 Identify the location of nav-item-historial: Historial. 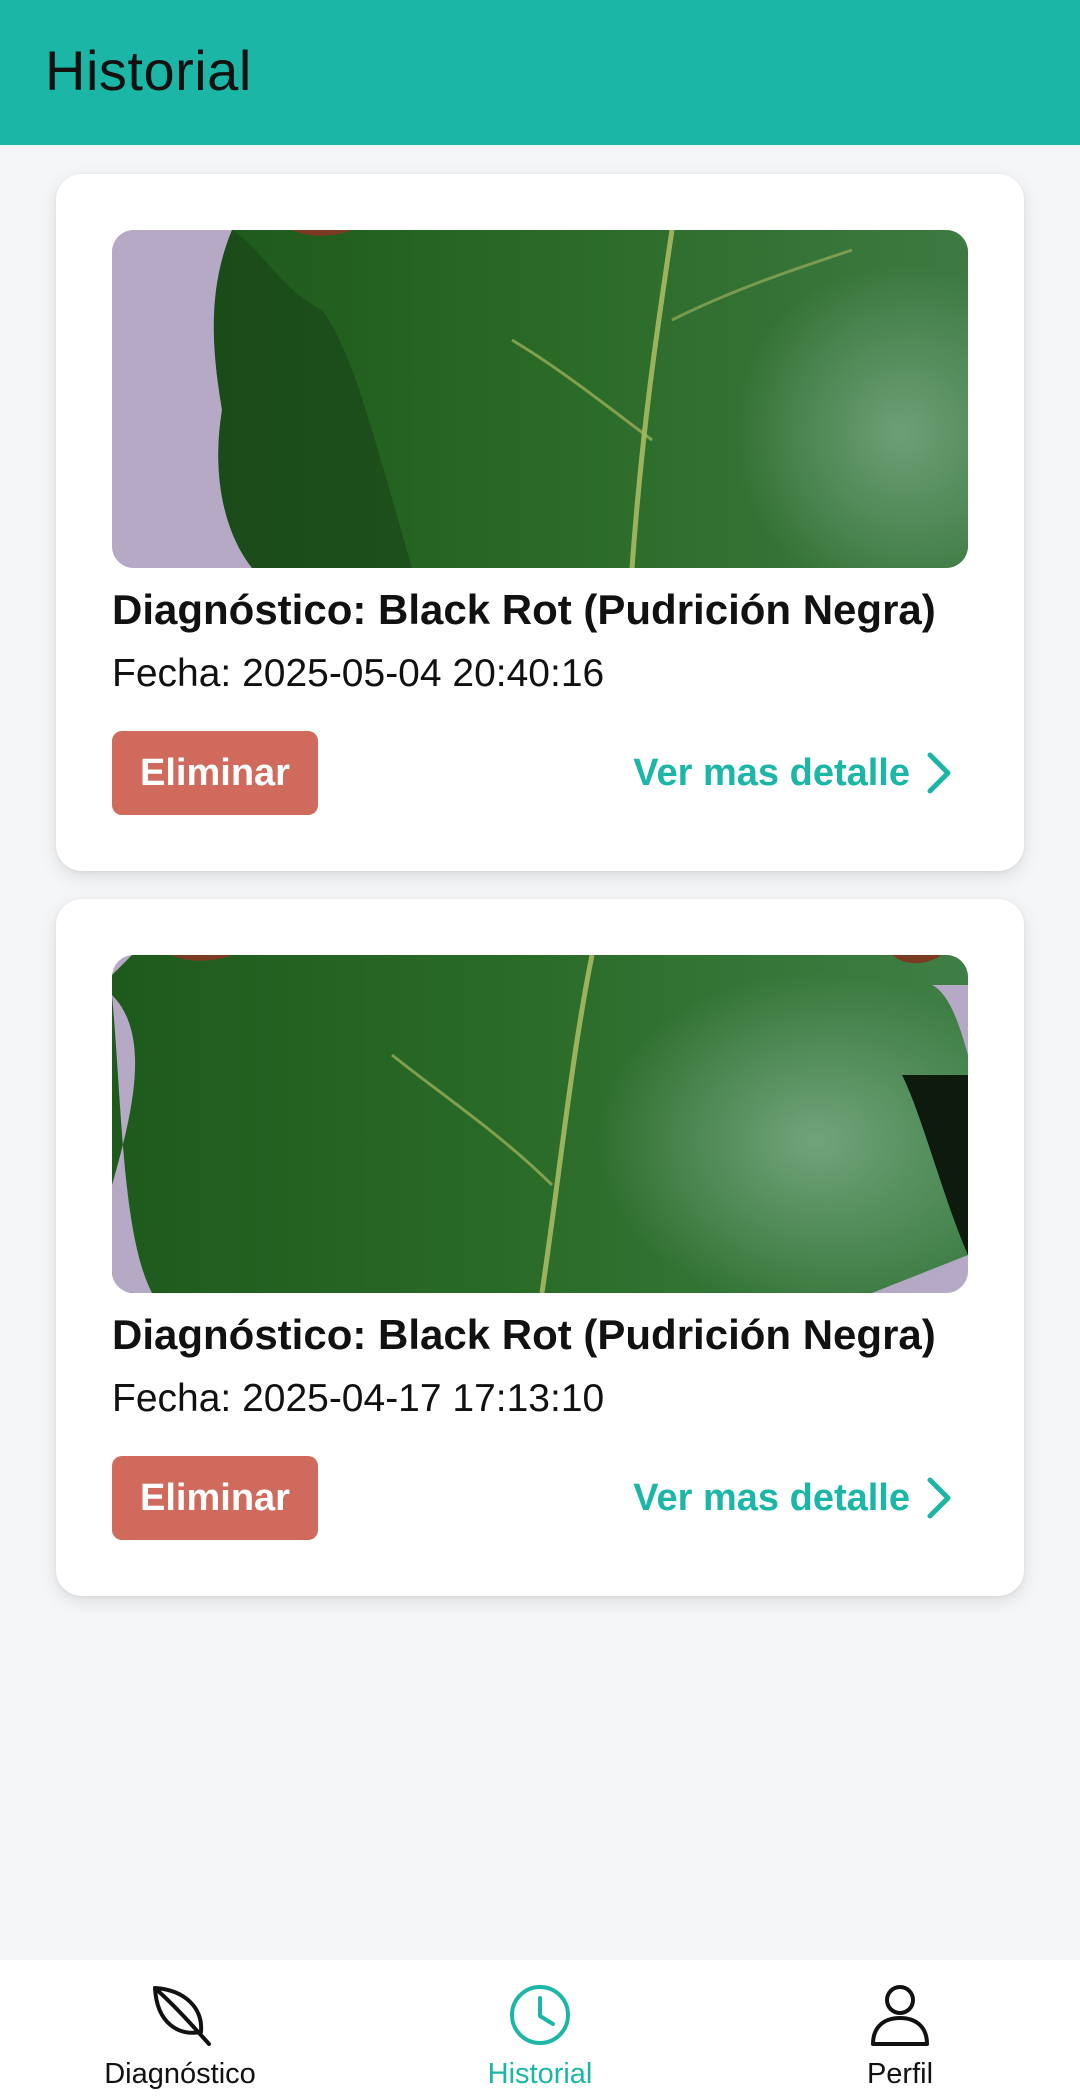
(540, 2030).